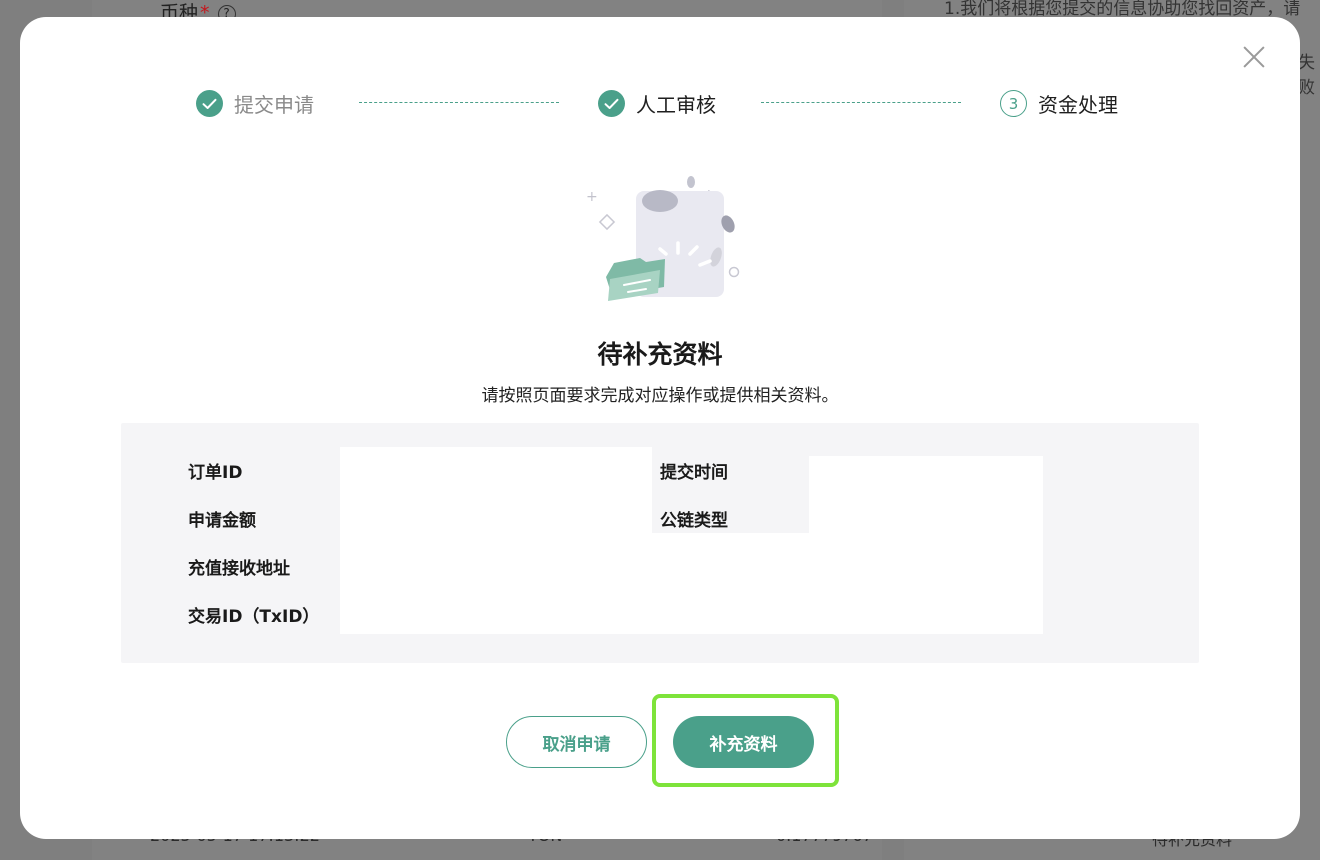 The width and height of the screenshot is (1320, 860). What do you see at coordinates (222, 521) in the screenshot?
I see `amount-label: 申请金额` at bounding box center [222, 521].